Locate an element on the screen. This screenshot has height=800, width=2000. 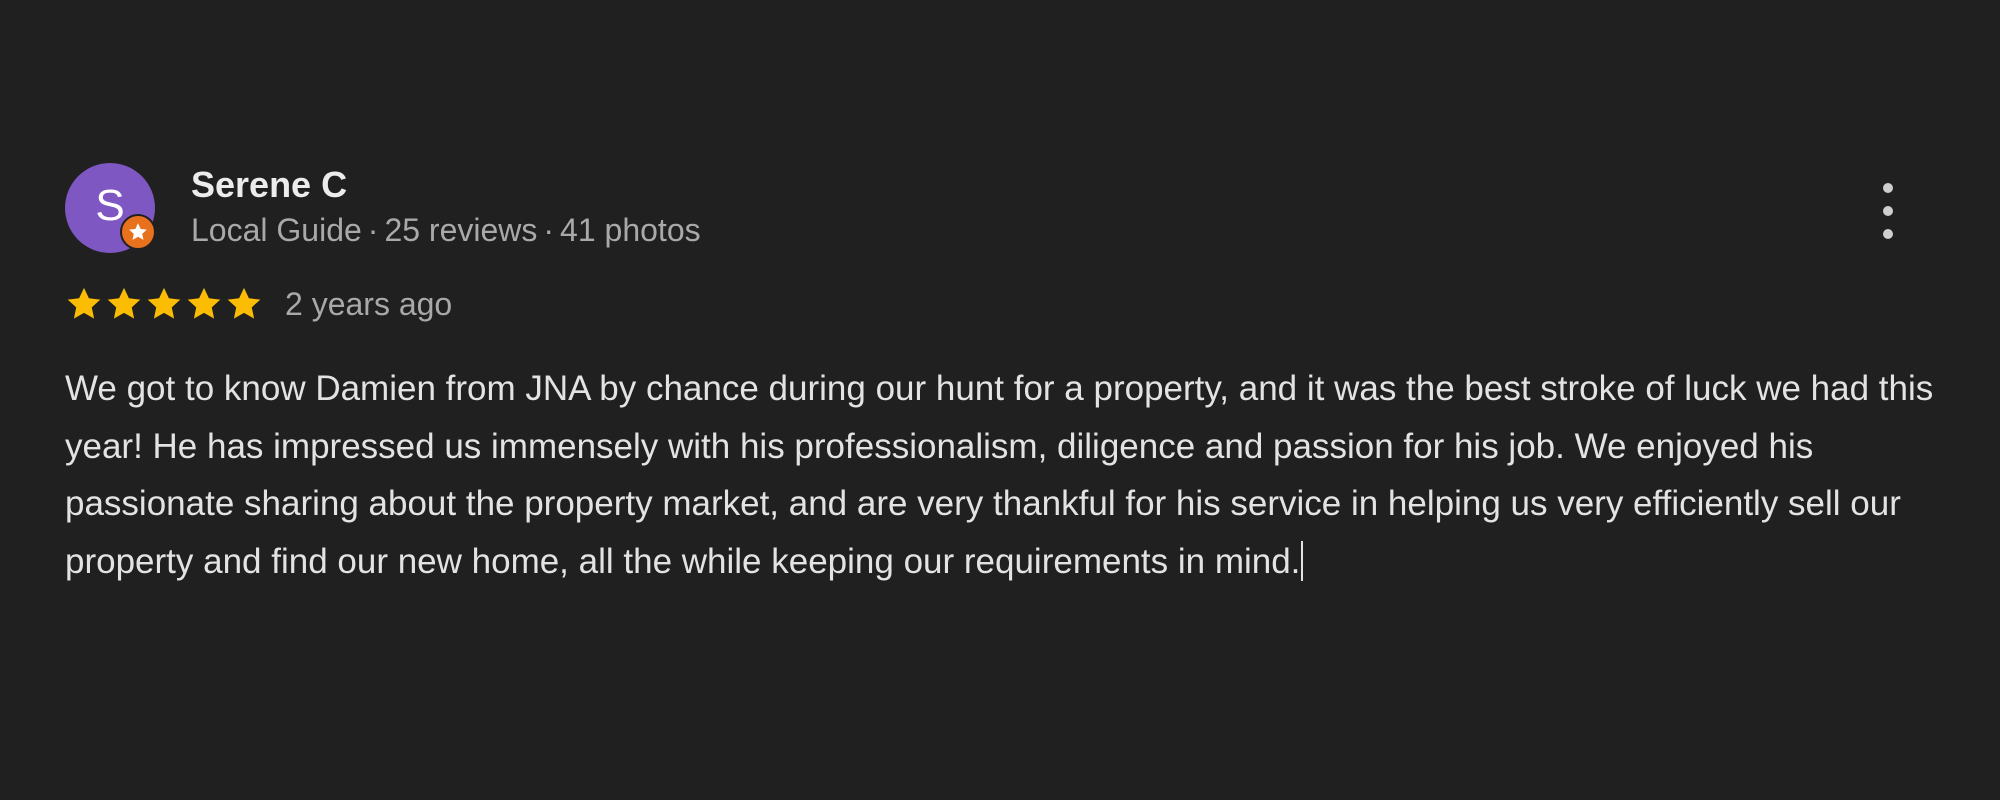
avatar: S is located at coordinates (110, 208).